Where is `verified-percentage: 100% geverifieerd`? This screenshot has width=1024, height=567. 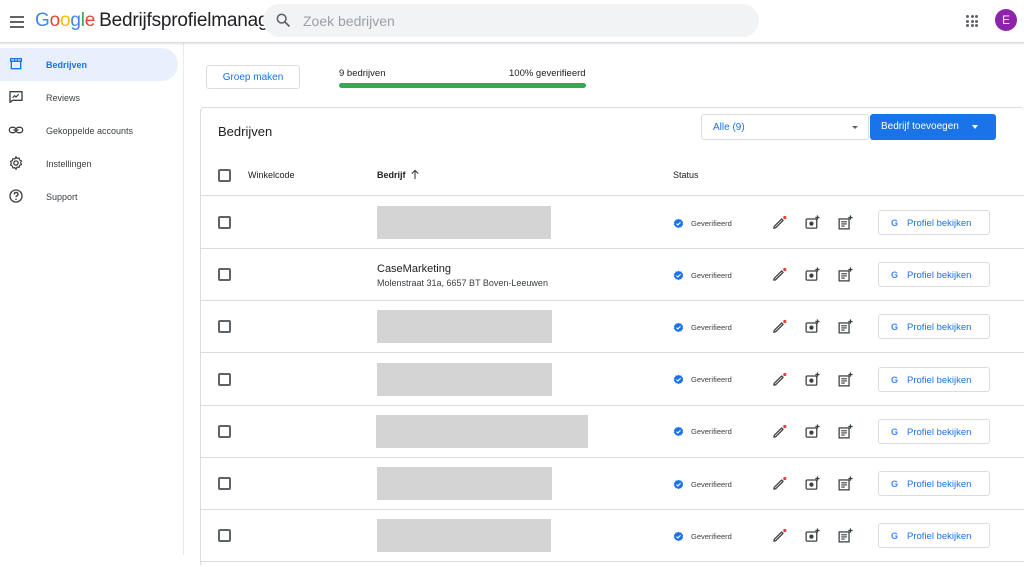
verified-percentage: 100% geverifieerd is located at coordinates (547, 73).